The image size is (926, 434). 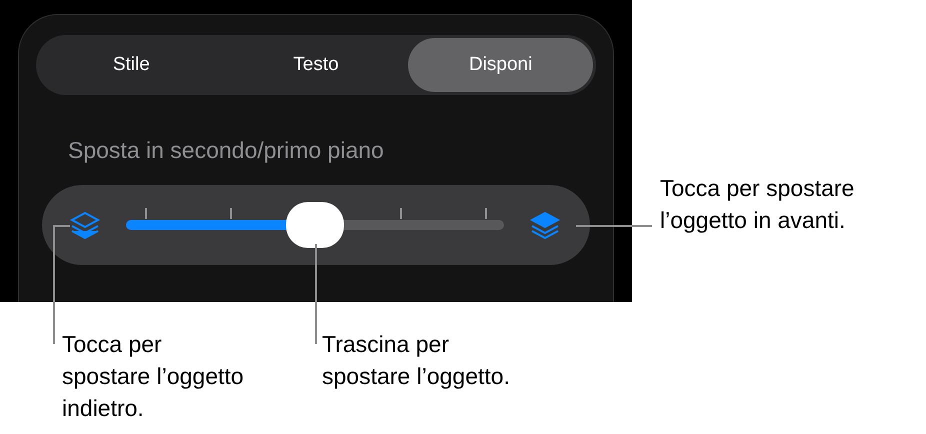 I want to click on slider-thumb, so click(x=315, y=225).